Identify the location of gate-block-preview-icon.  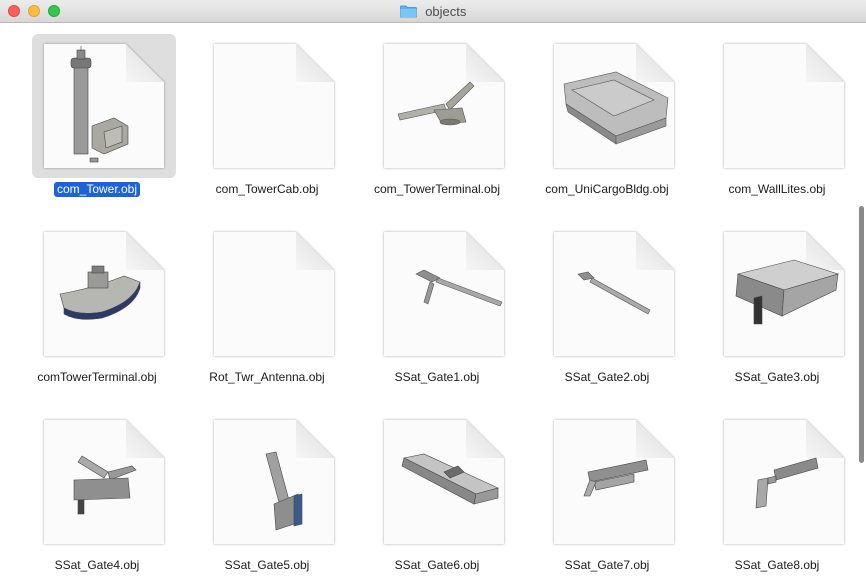
(787, 292).